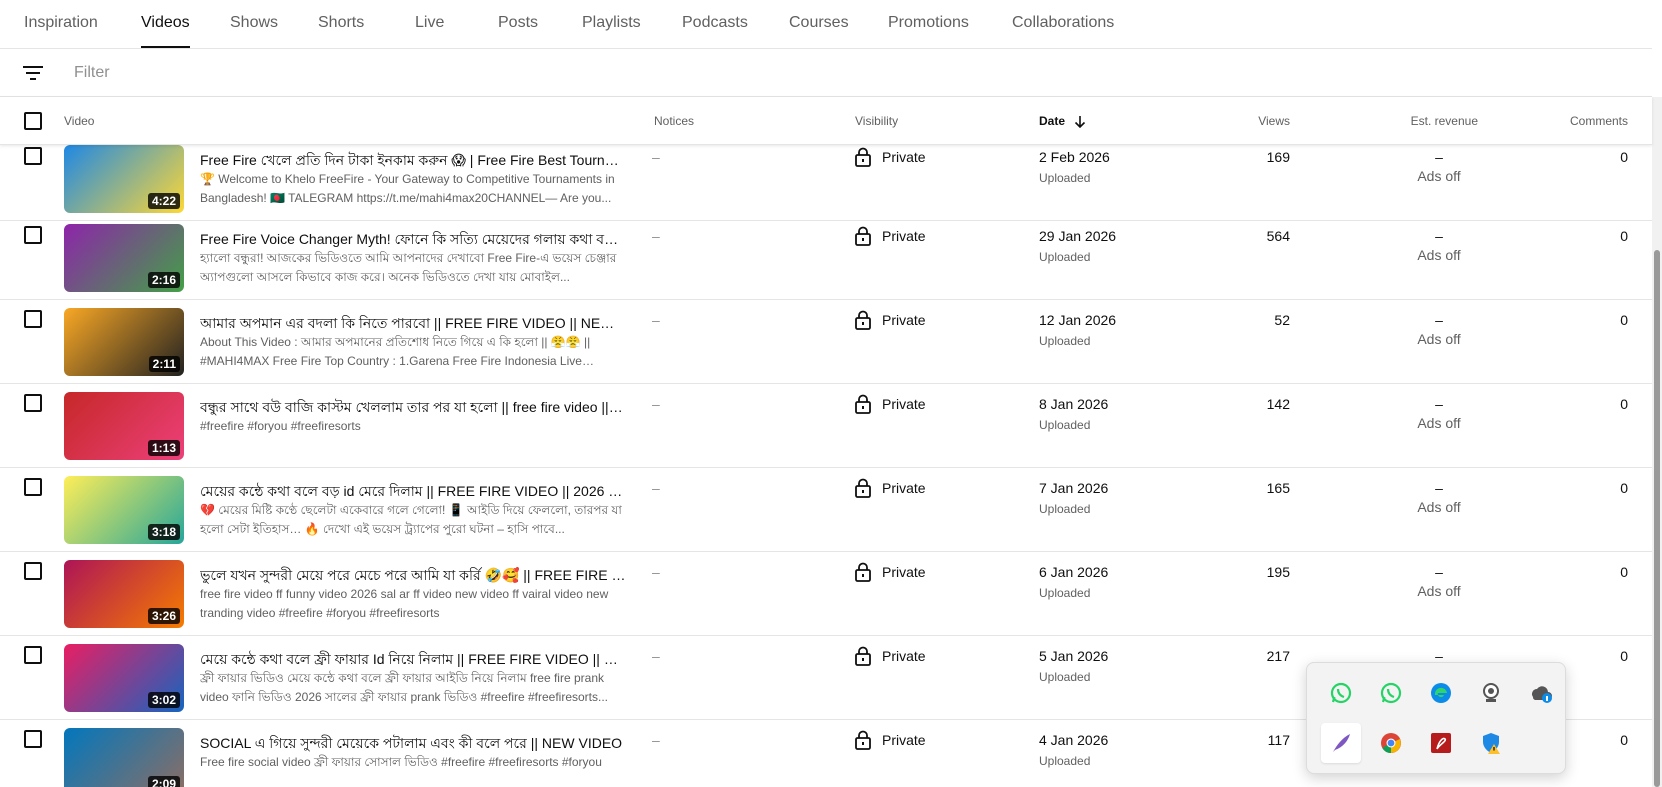  Describe the element at coordinates (79, 121) in the screenshot. I see `column-video: Video` at that location.